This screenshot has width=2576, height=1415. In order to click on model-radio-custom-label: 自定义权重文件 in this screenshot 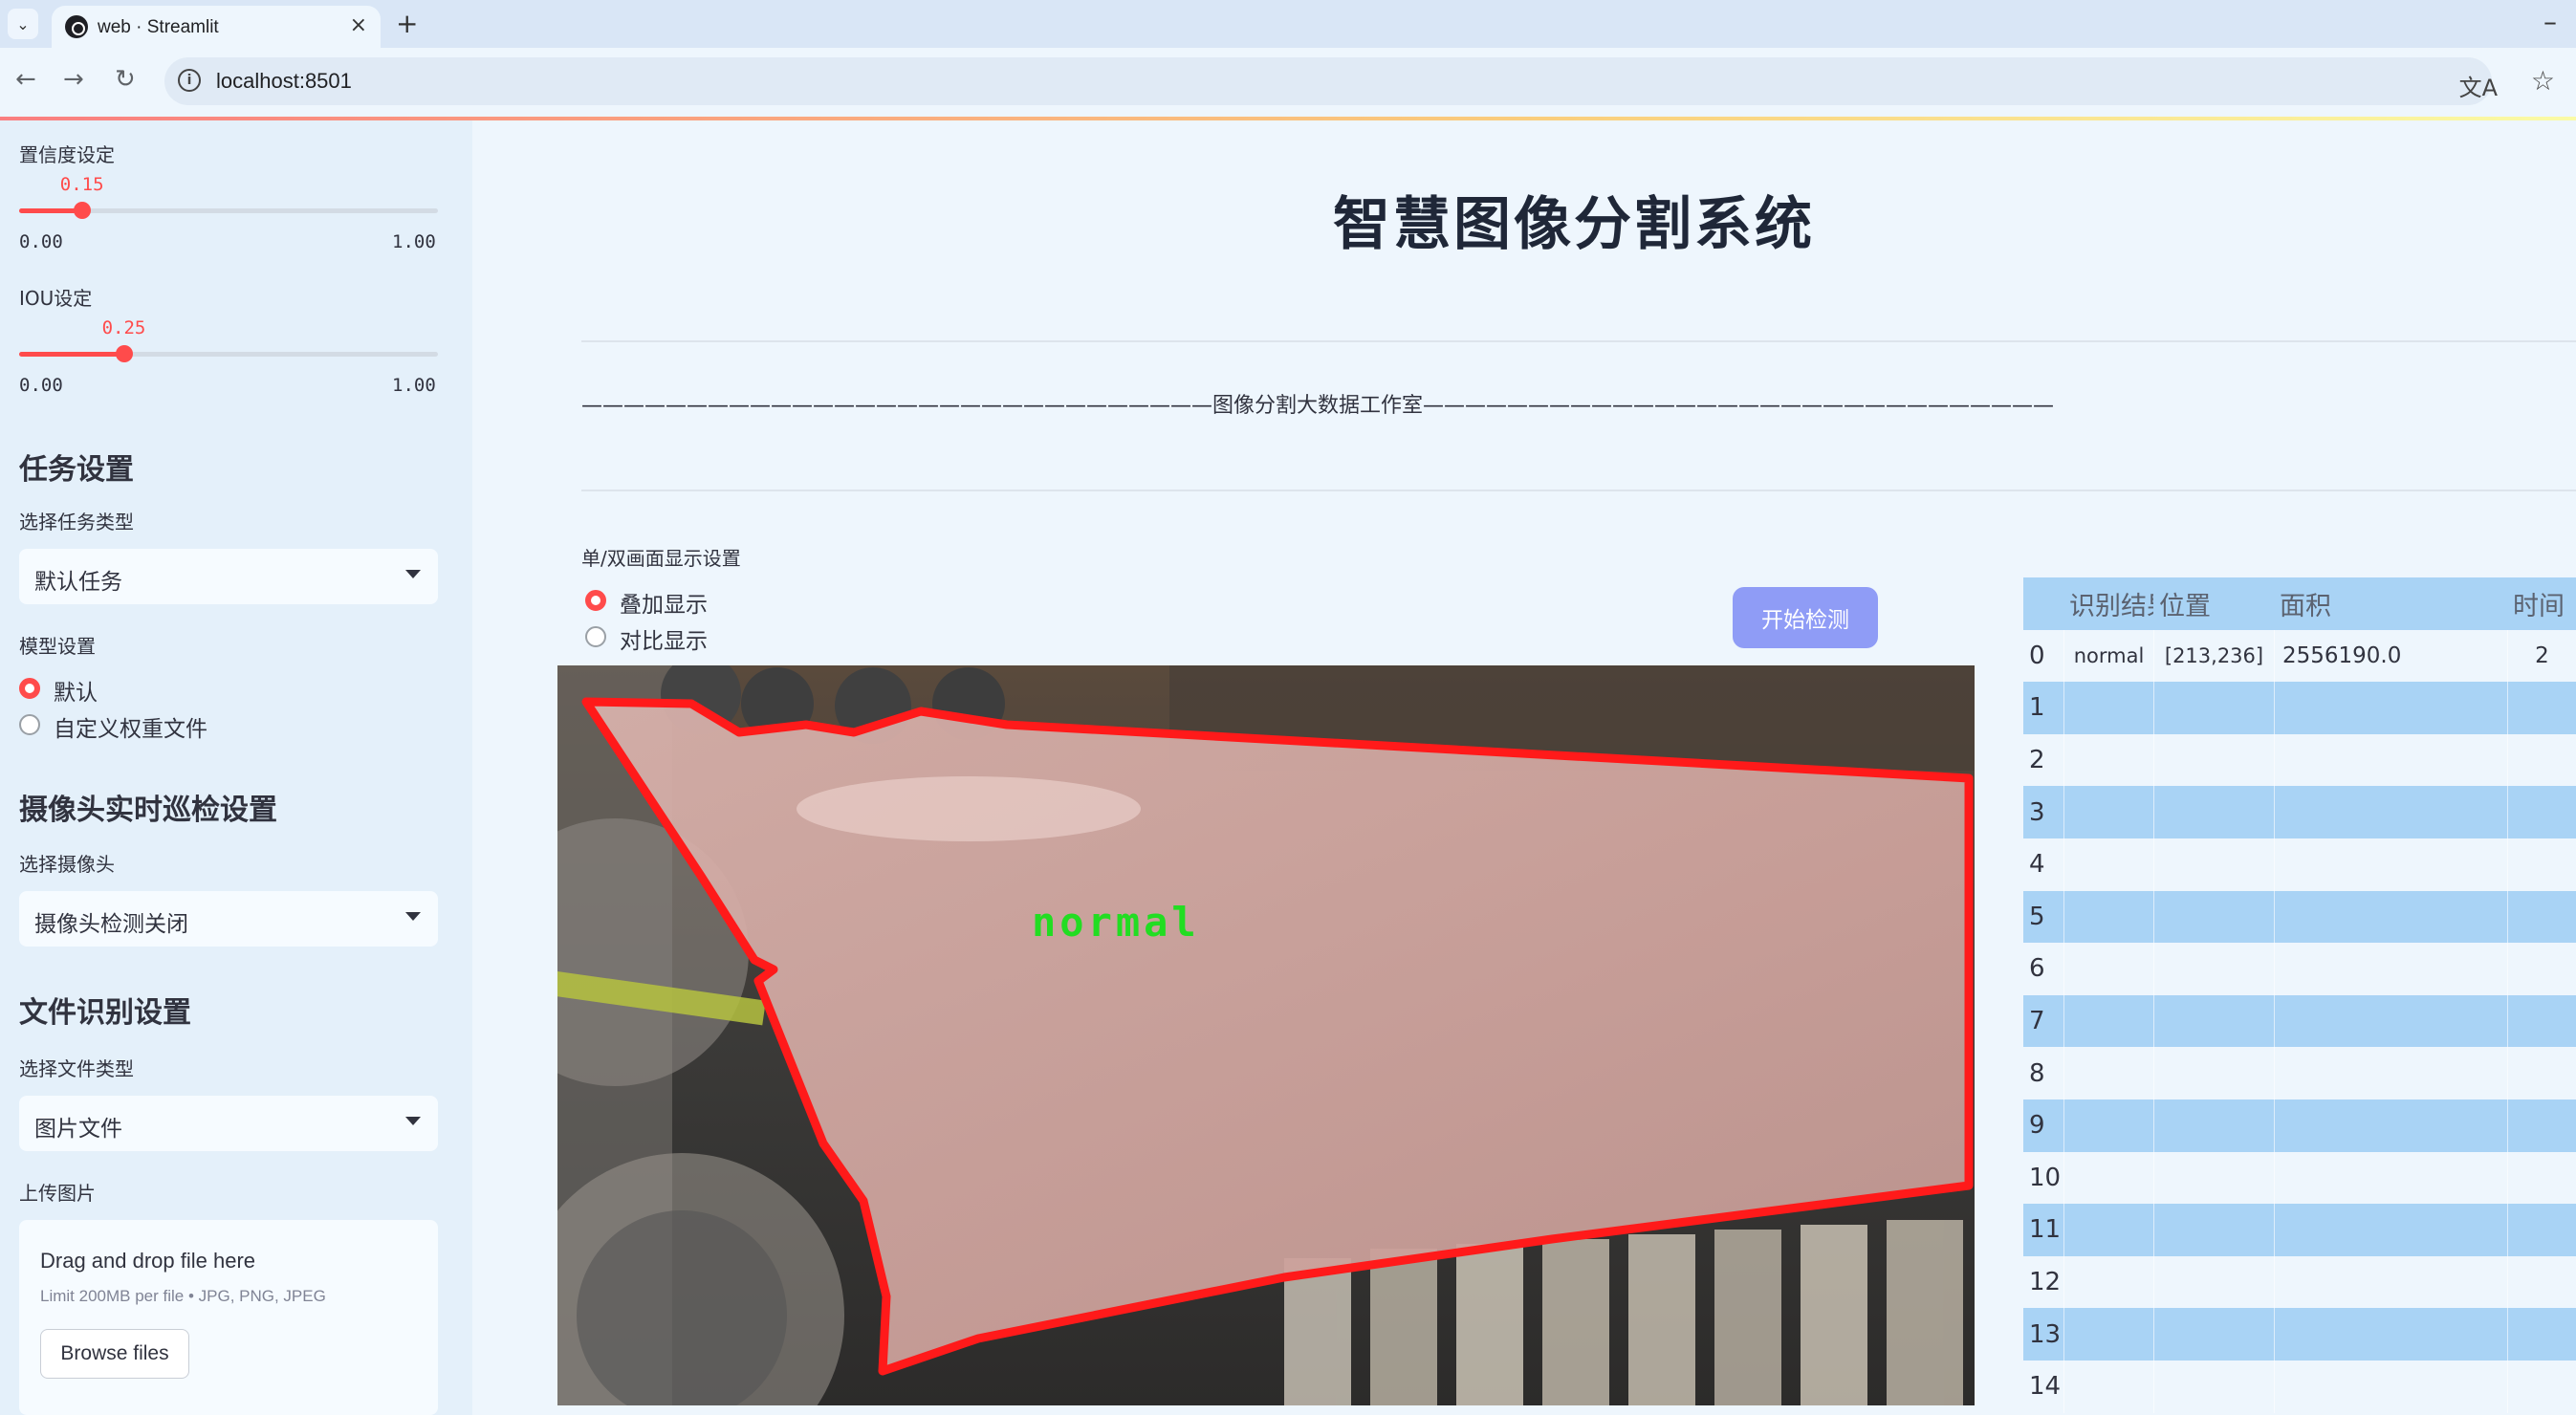, I will do `click(130, 729)`.